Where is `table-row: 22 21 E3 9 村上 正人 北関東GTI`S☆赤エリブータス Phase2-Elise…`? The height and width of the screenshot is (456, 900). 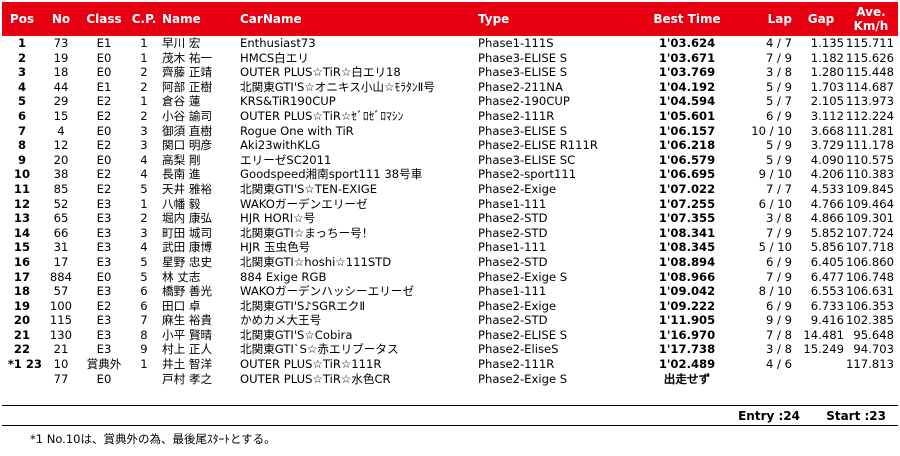
table-row: 22 21 E3 9 村上 正人 北関東GTI`S☆赤エリブータス Phase2-Elise… is located at coordinates (450, 349).